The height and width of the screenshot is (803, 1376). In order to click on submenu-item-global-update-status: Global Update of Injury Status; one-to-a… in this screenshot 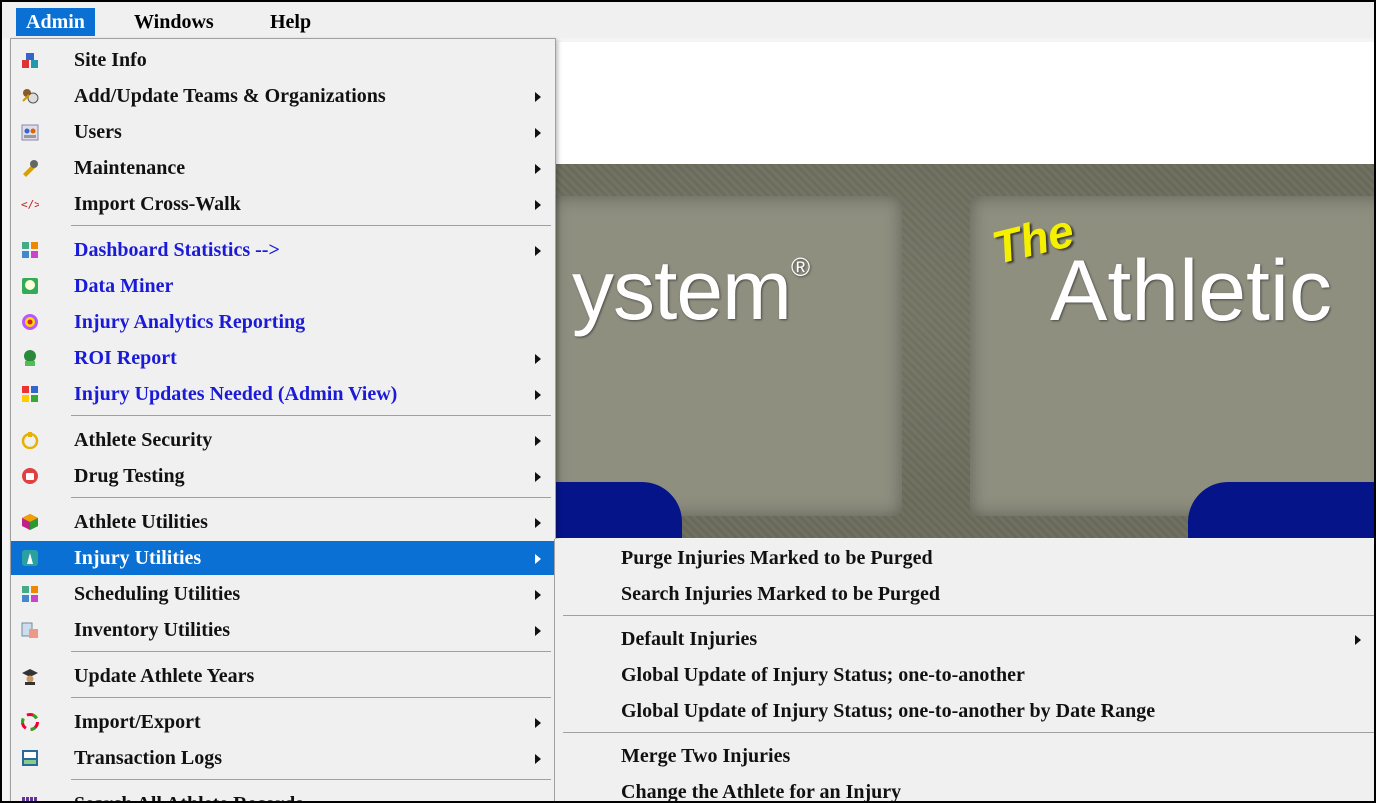, I will do `click(964, 675)`.